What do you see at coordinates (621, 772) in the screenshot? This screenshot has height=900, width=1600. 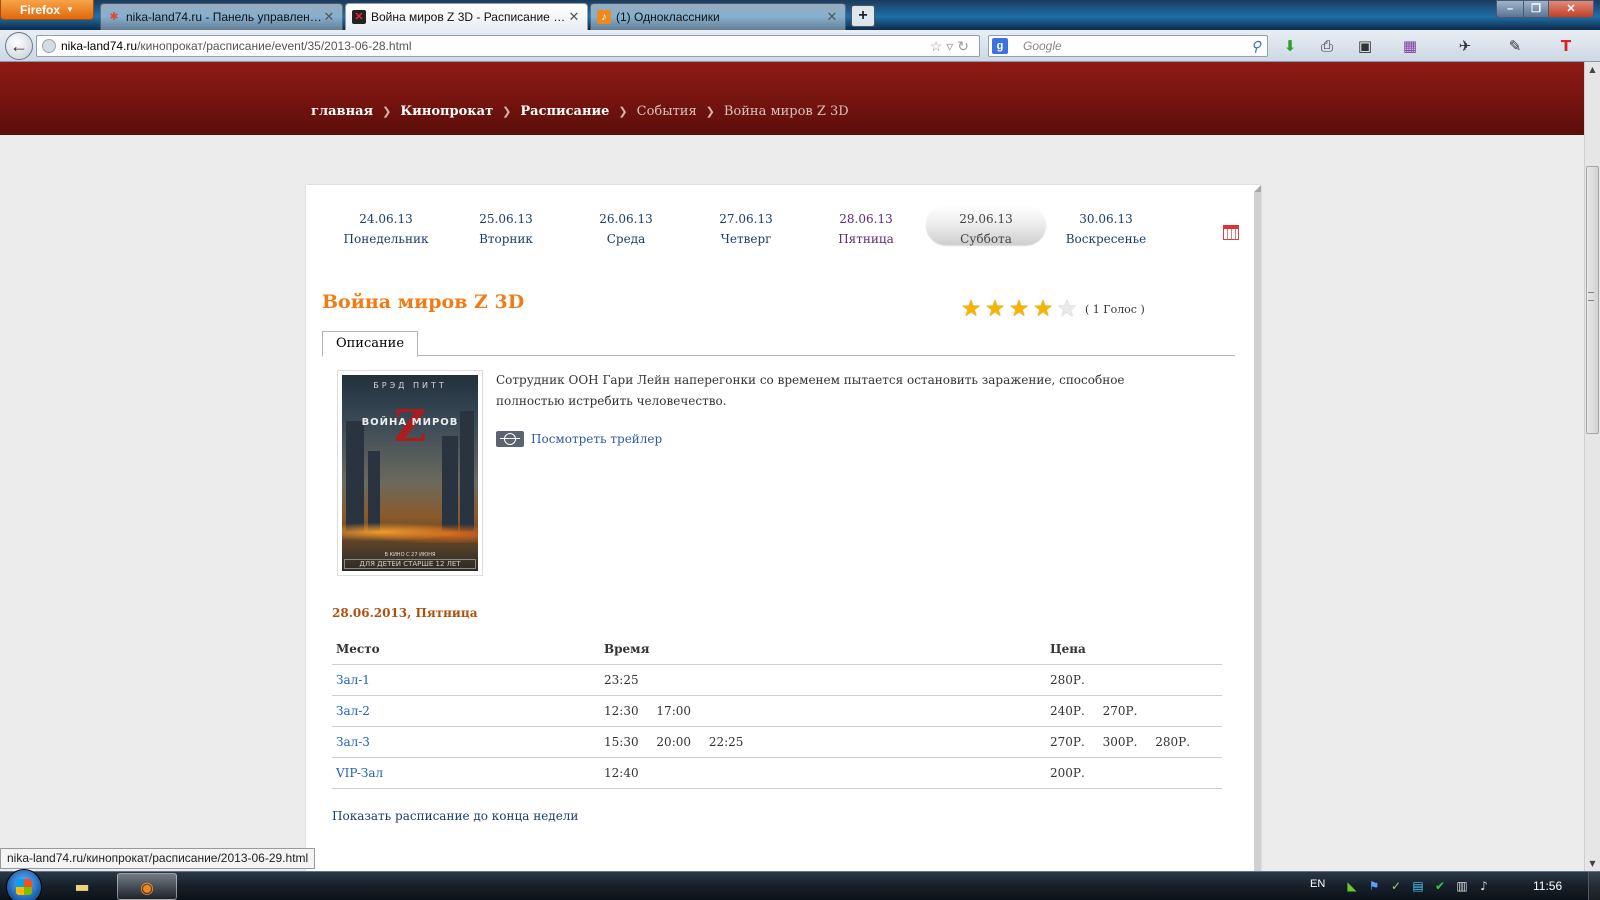 I see `showtime: 12:40` at bounding box center [621, 772].